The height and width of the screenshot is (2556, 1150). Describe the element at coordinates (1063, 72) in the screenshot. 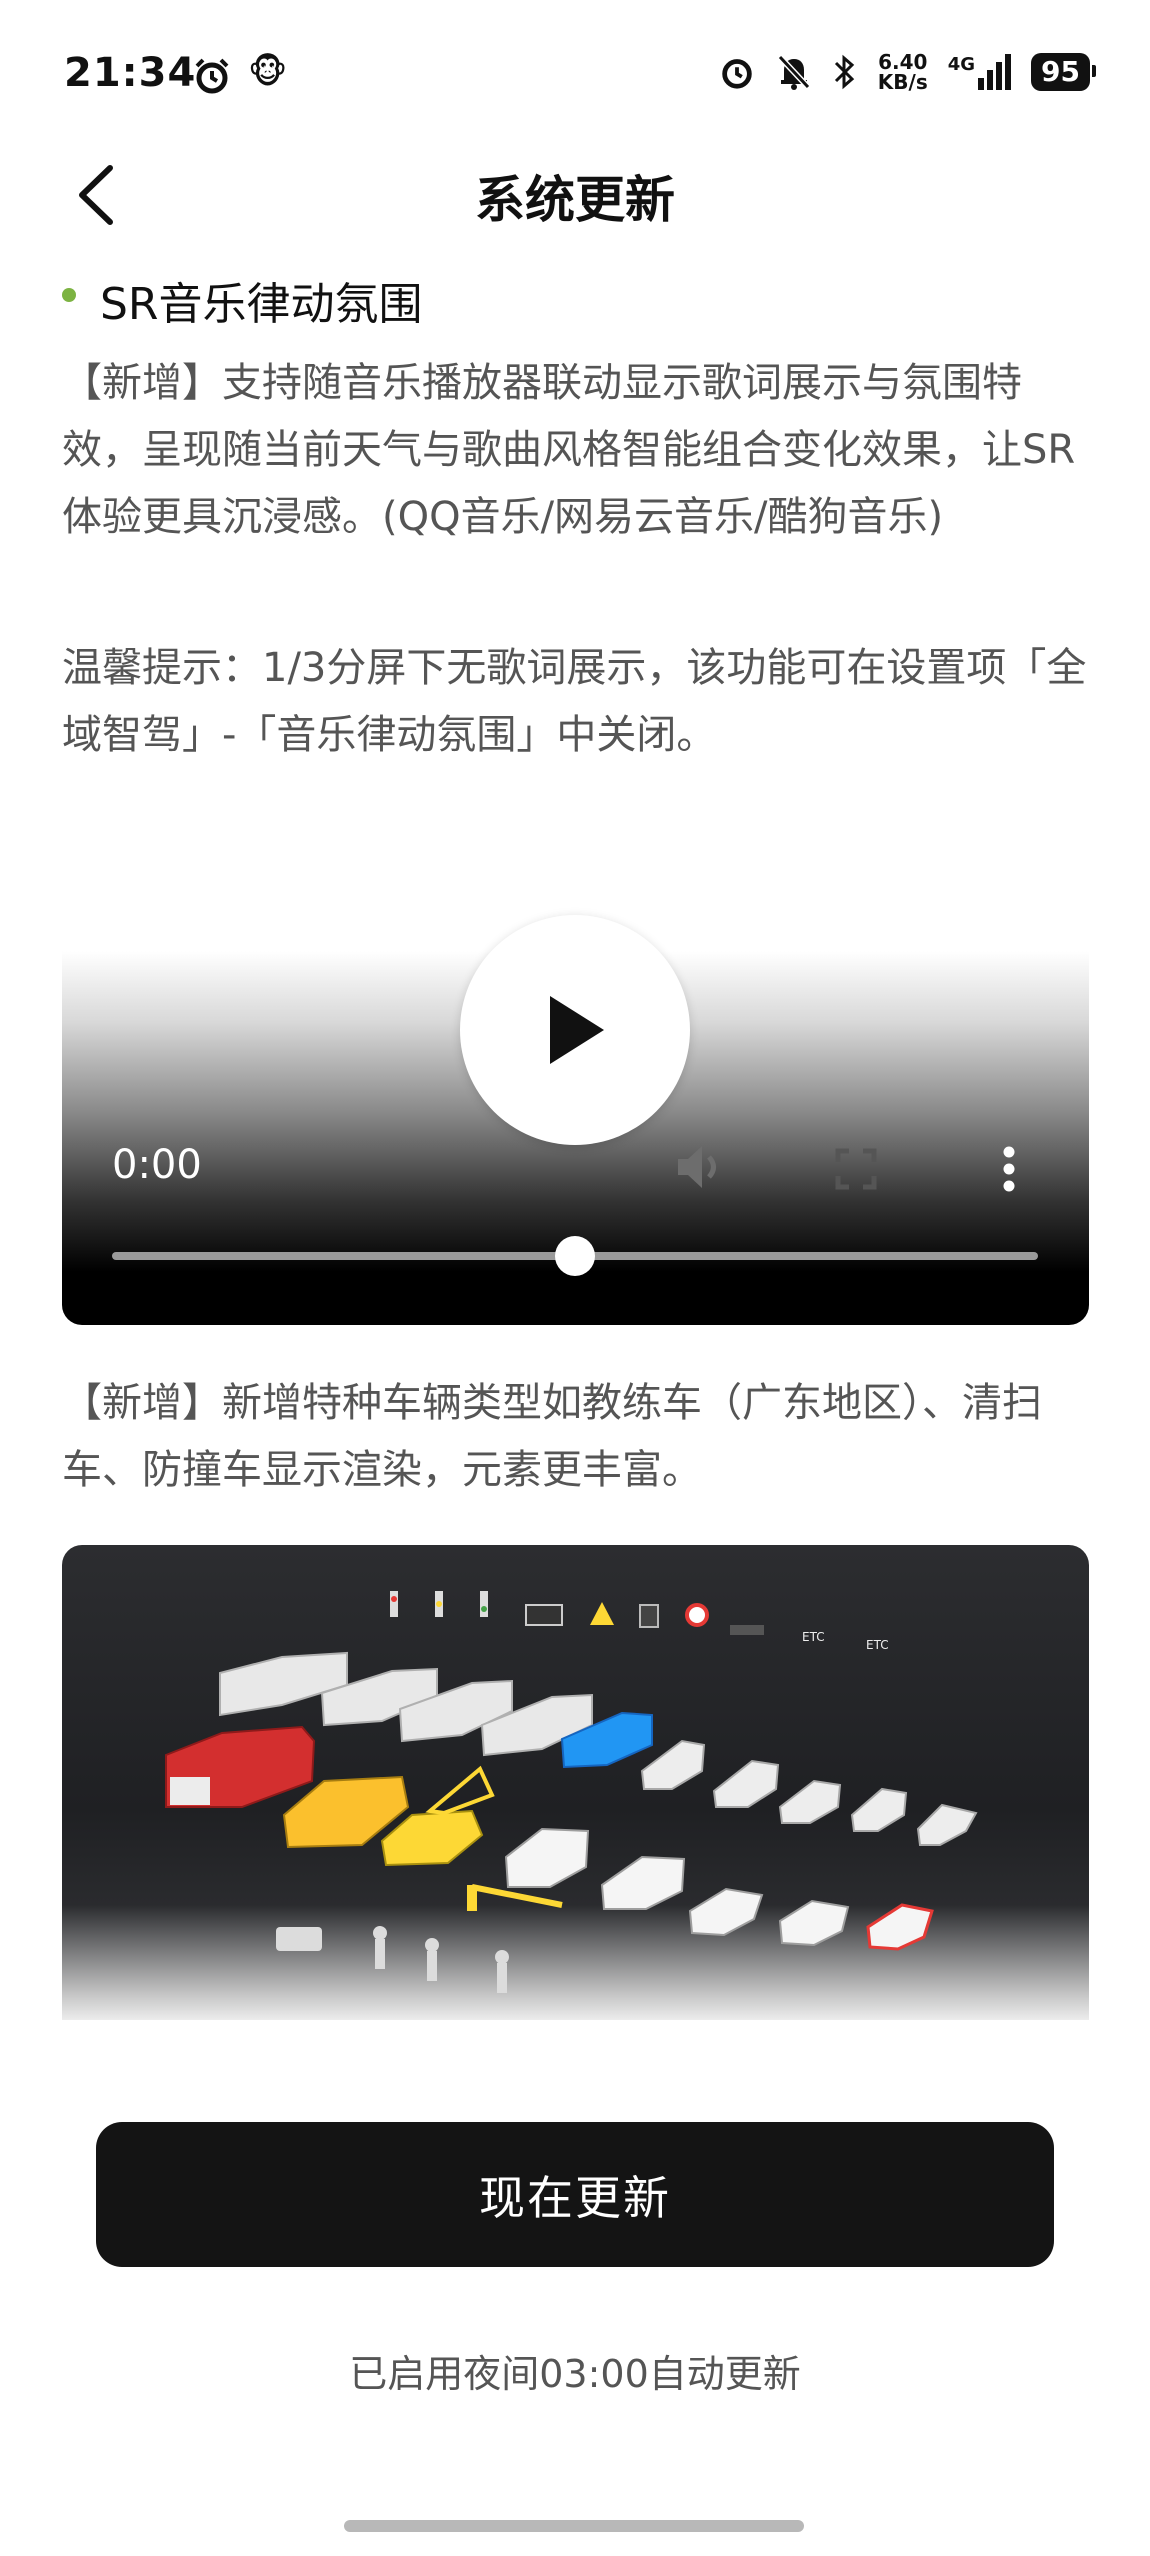

I see `battery-icon: 95` at that location.